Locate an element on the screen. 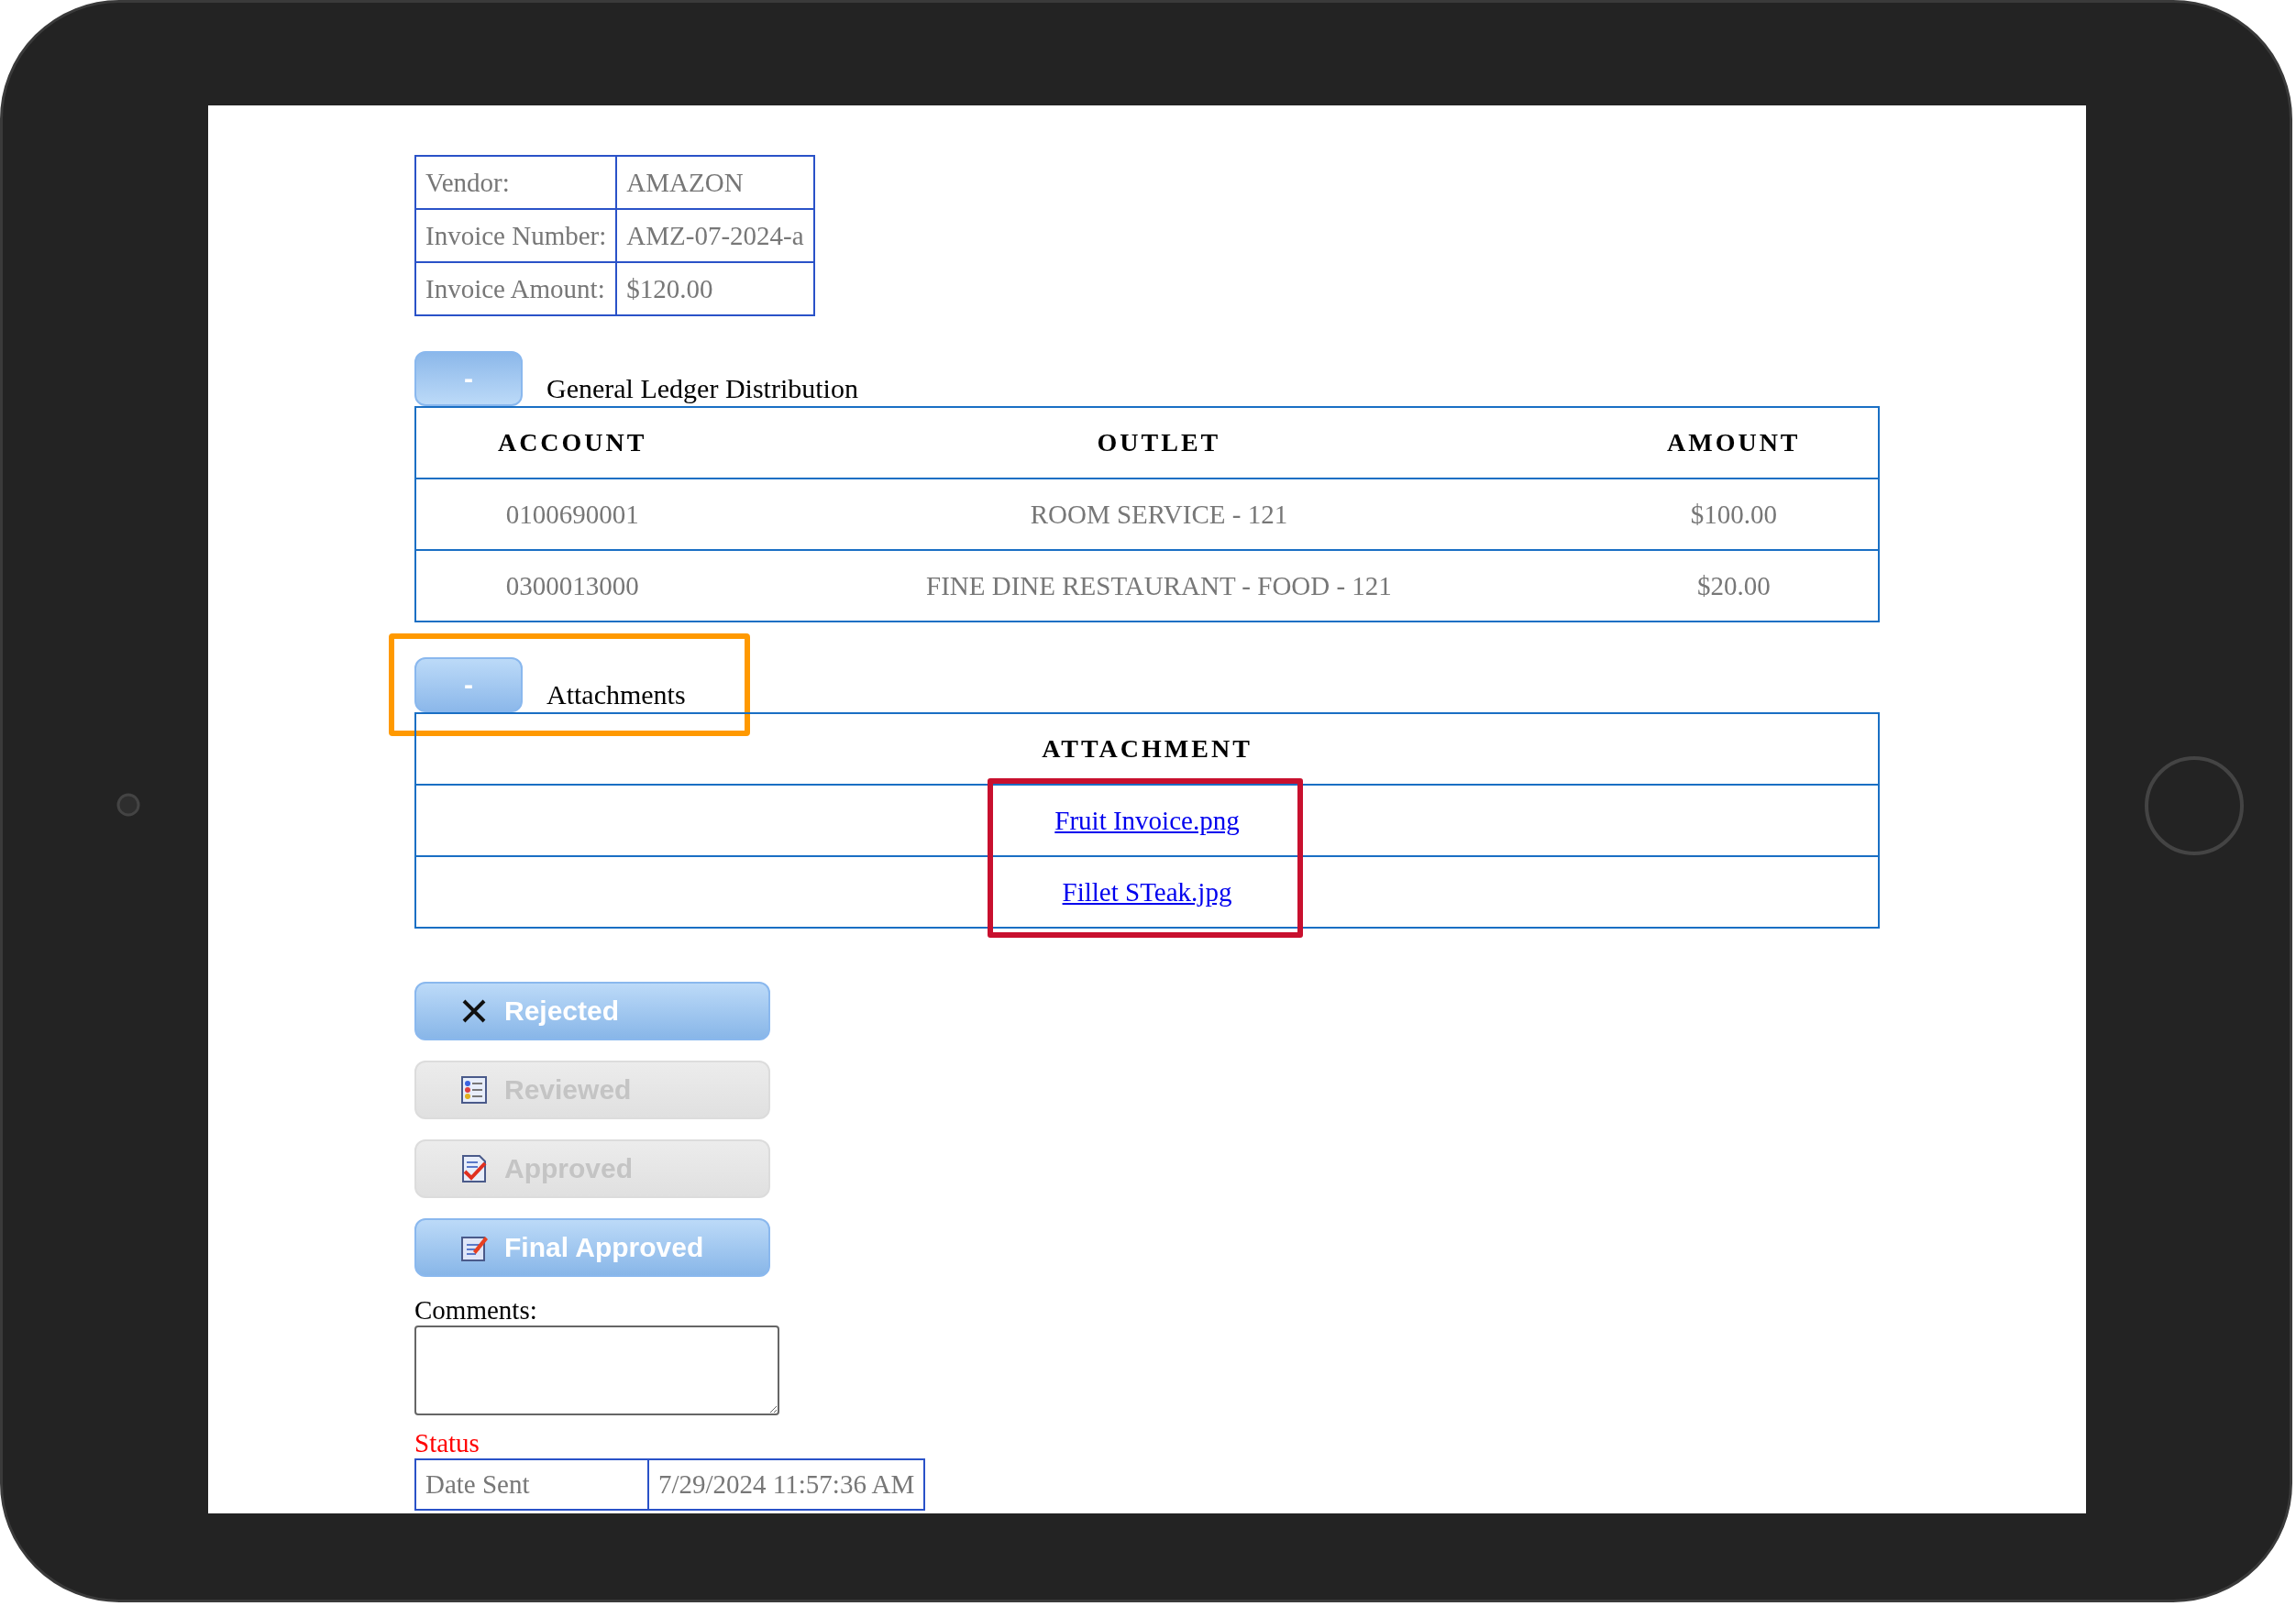 Image resolution: width=2296 pixels, height=1606 pixels. table-cell: FINE DINE RESTAURANT - FOOD - 121 is located at coordinates (1159, 586).